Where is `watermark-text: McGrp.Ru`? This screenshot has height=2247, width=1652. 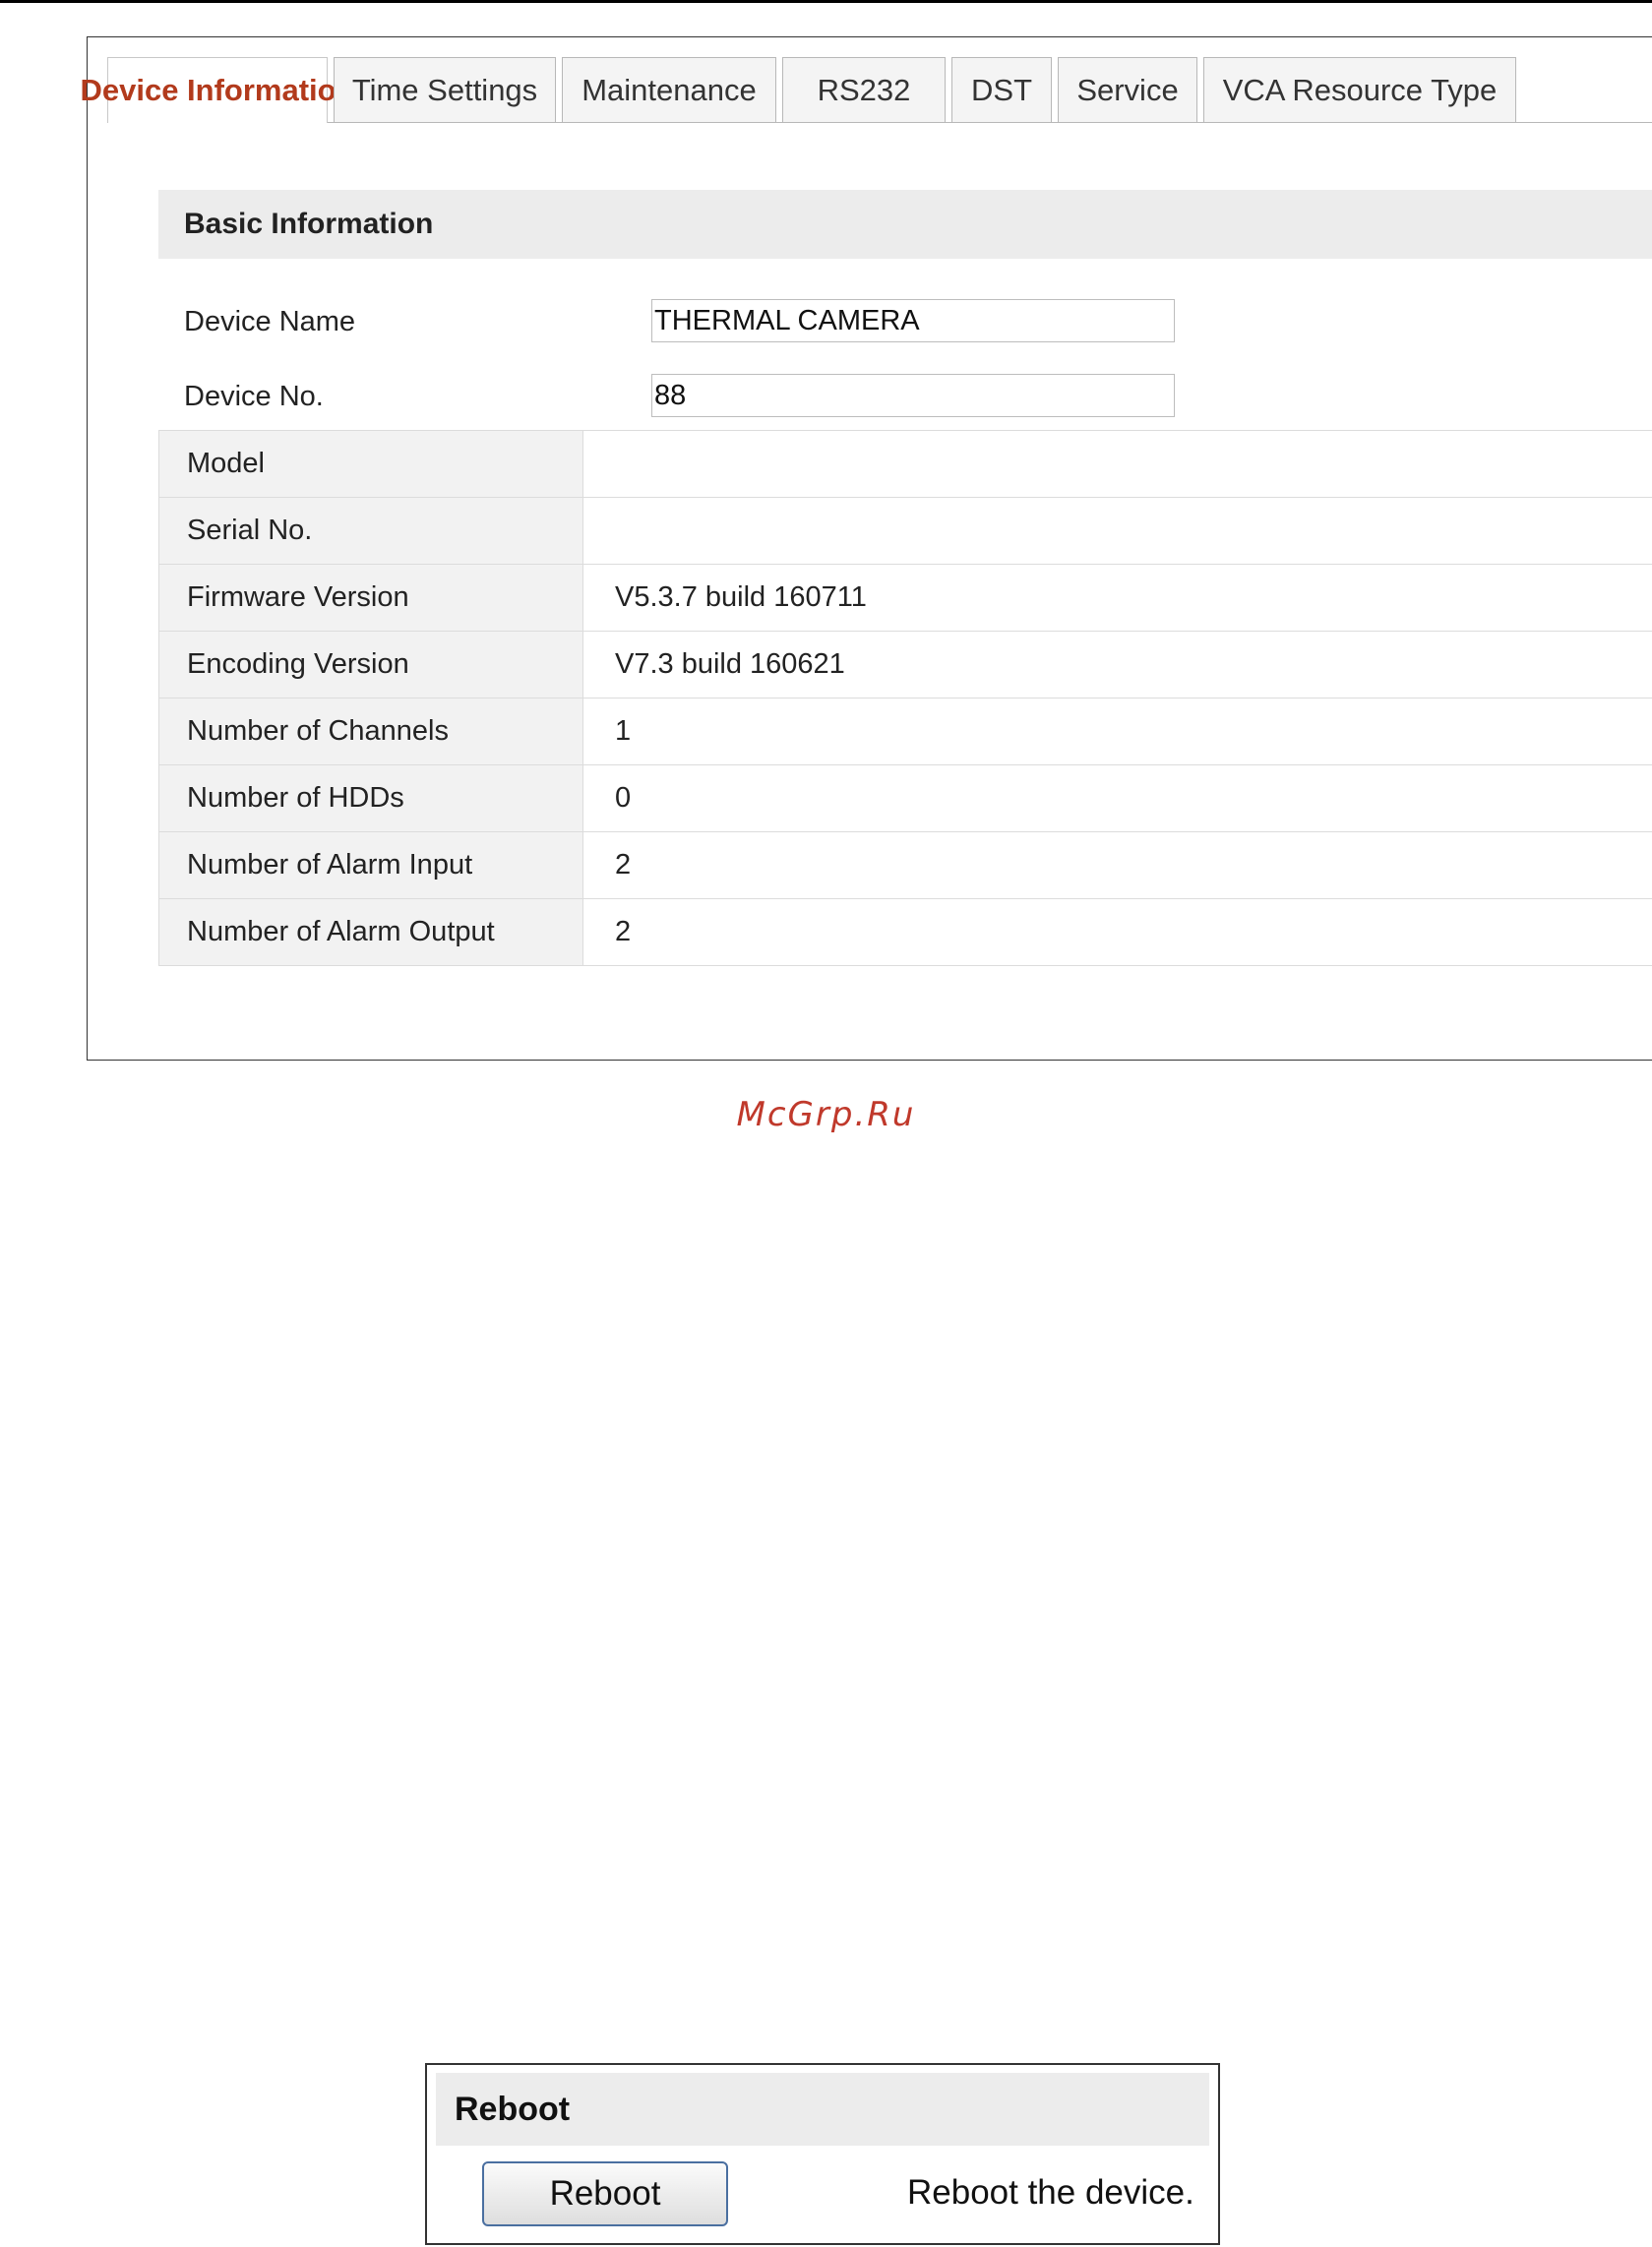 watermark-text: McGrp.Ru is located at coordinates (826, 1115).